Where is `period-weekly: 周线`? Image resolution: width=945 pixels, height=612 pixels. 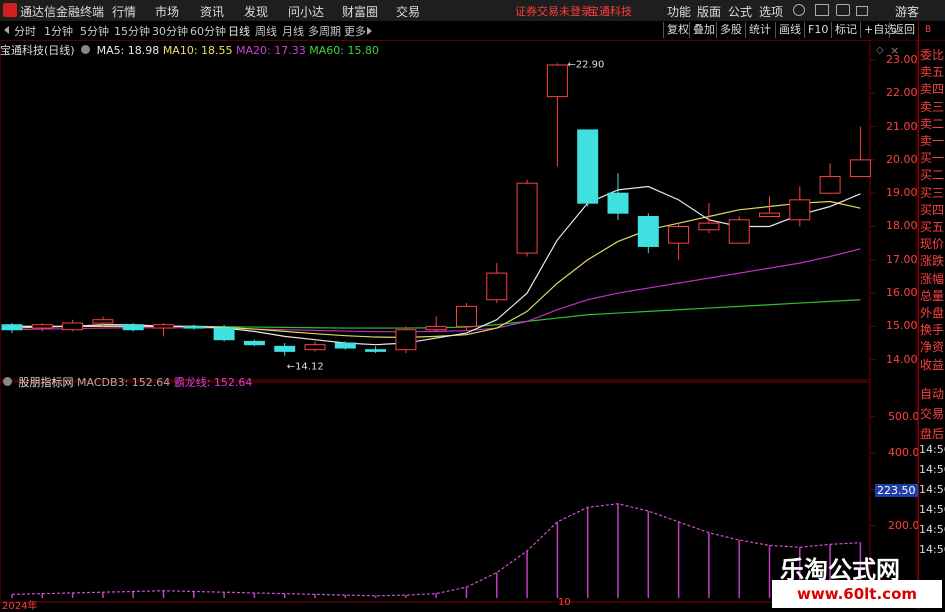 period-weekly: 周线 is located at coordinates (266, 31).